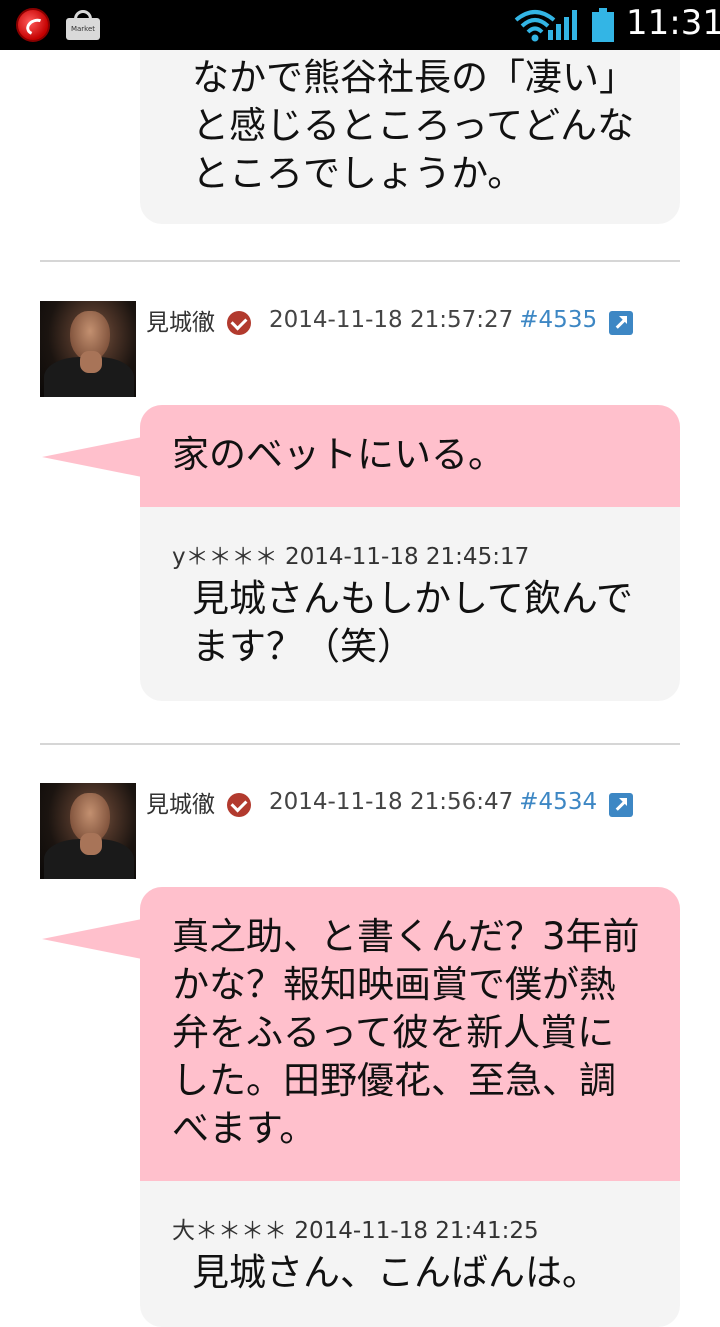  Describe the element at coordinates (225, 557) in the screenshot. I see `quote-author: y＊＊＊＊` at that location.